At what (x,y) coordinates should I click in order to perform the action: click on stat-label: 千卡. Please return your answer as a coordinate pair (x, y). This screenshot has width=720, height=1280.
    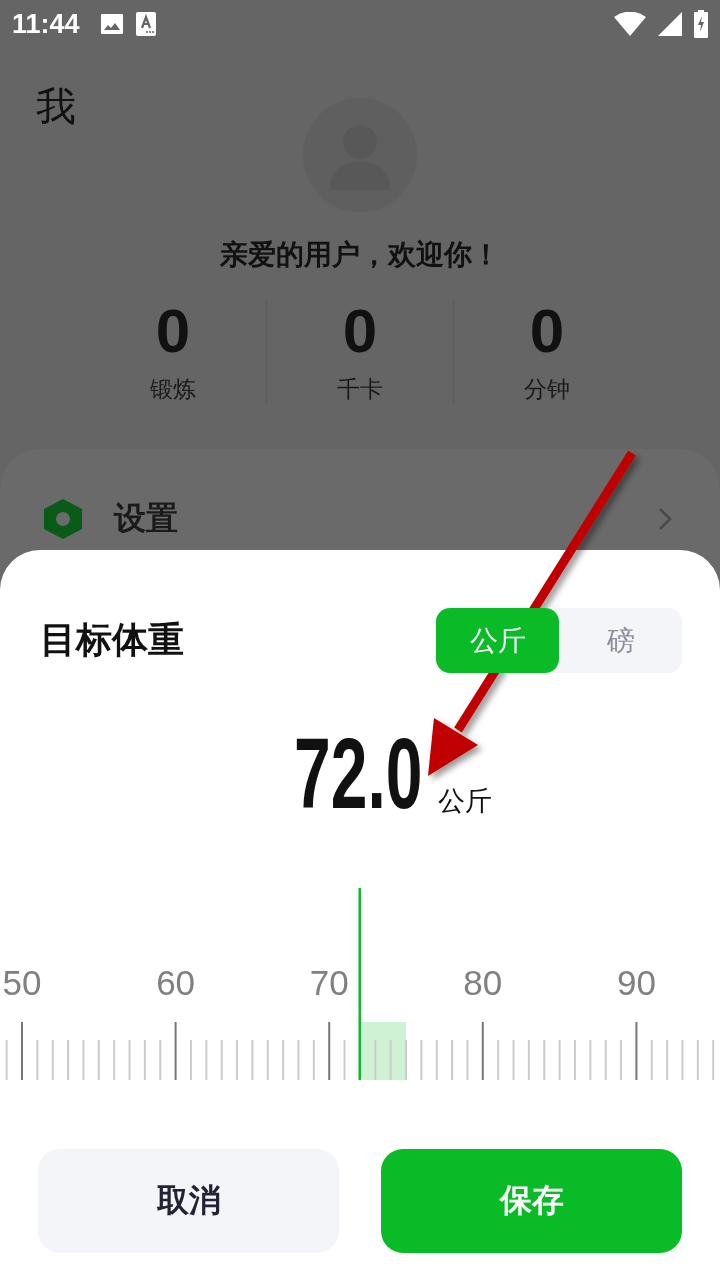
    Looking at the image, I should click on (360, 389).